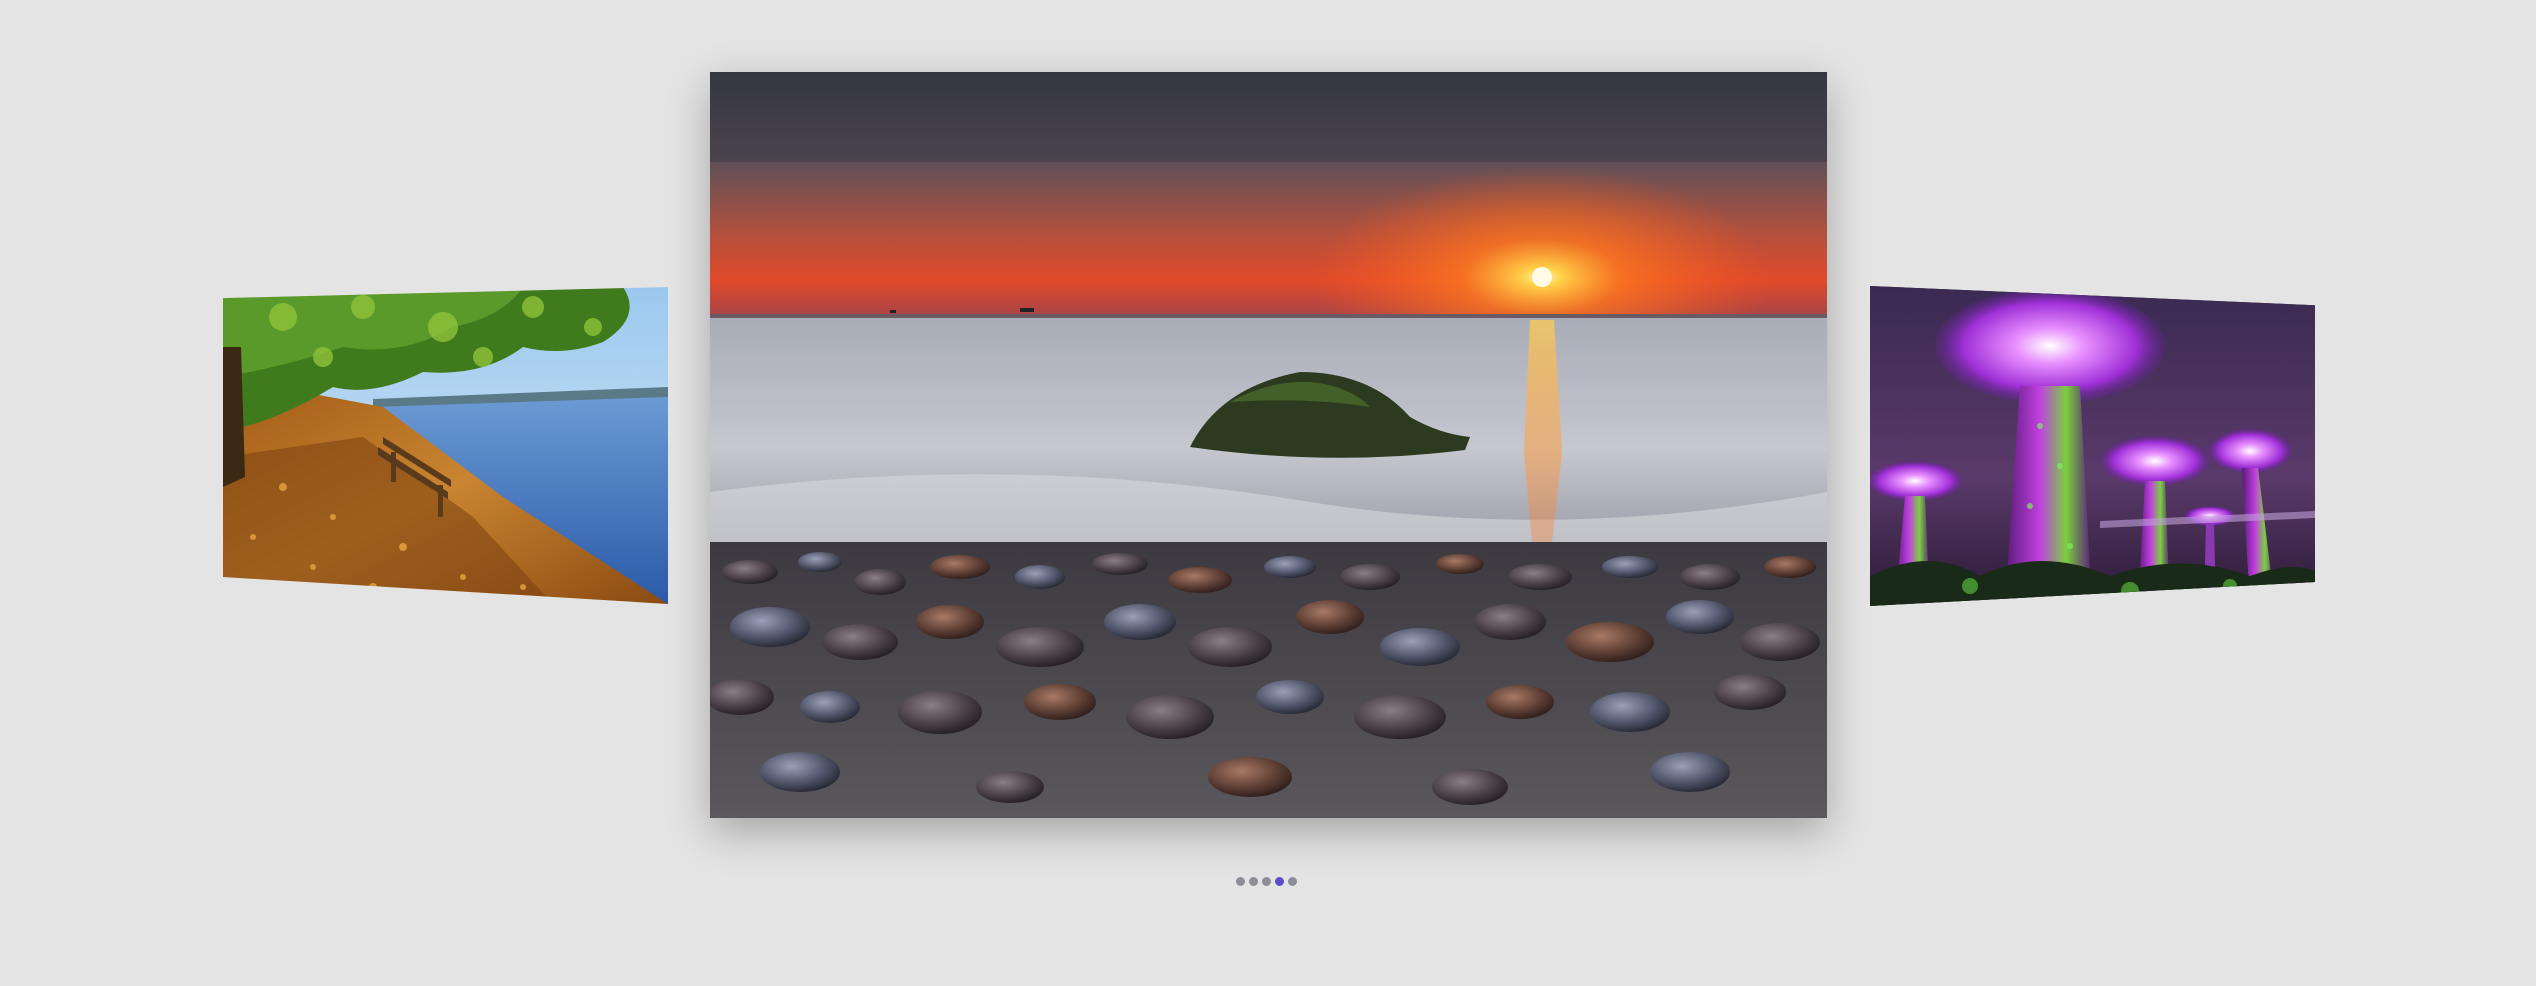 The height and width of the screenshot is (986, 2536). I want to click on supertree-grove-night-image, so click(2092, 446).